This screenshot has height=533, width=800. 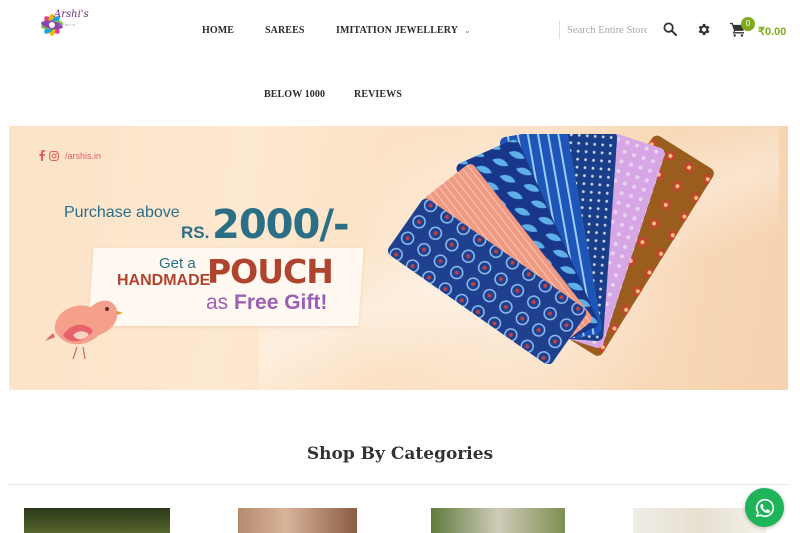 I want to click on section-divider, so click(x=398, y=484).